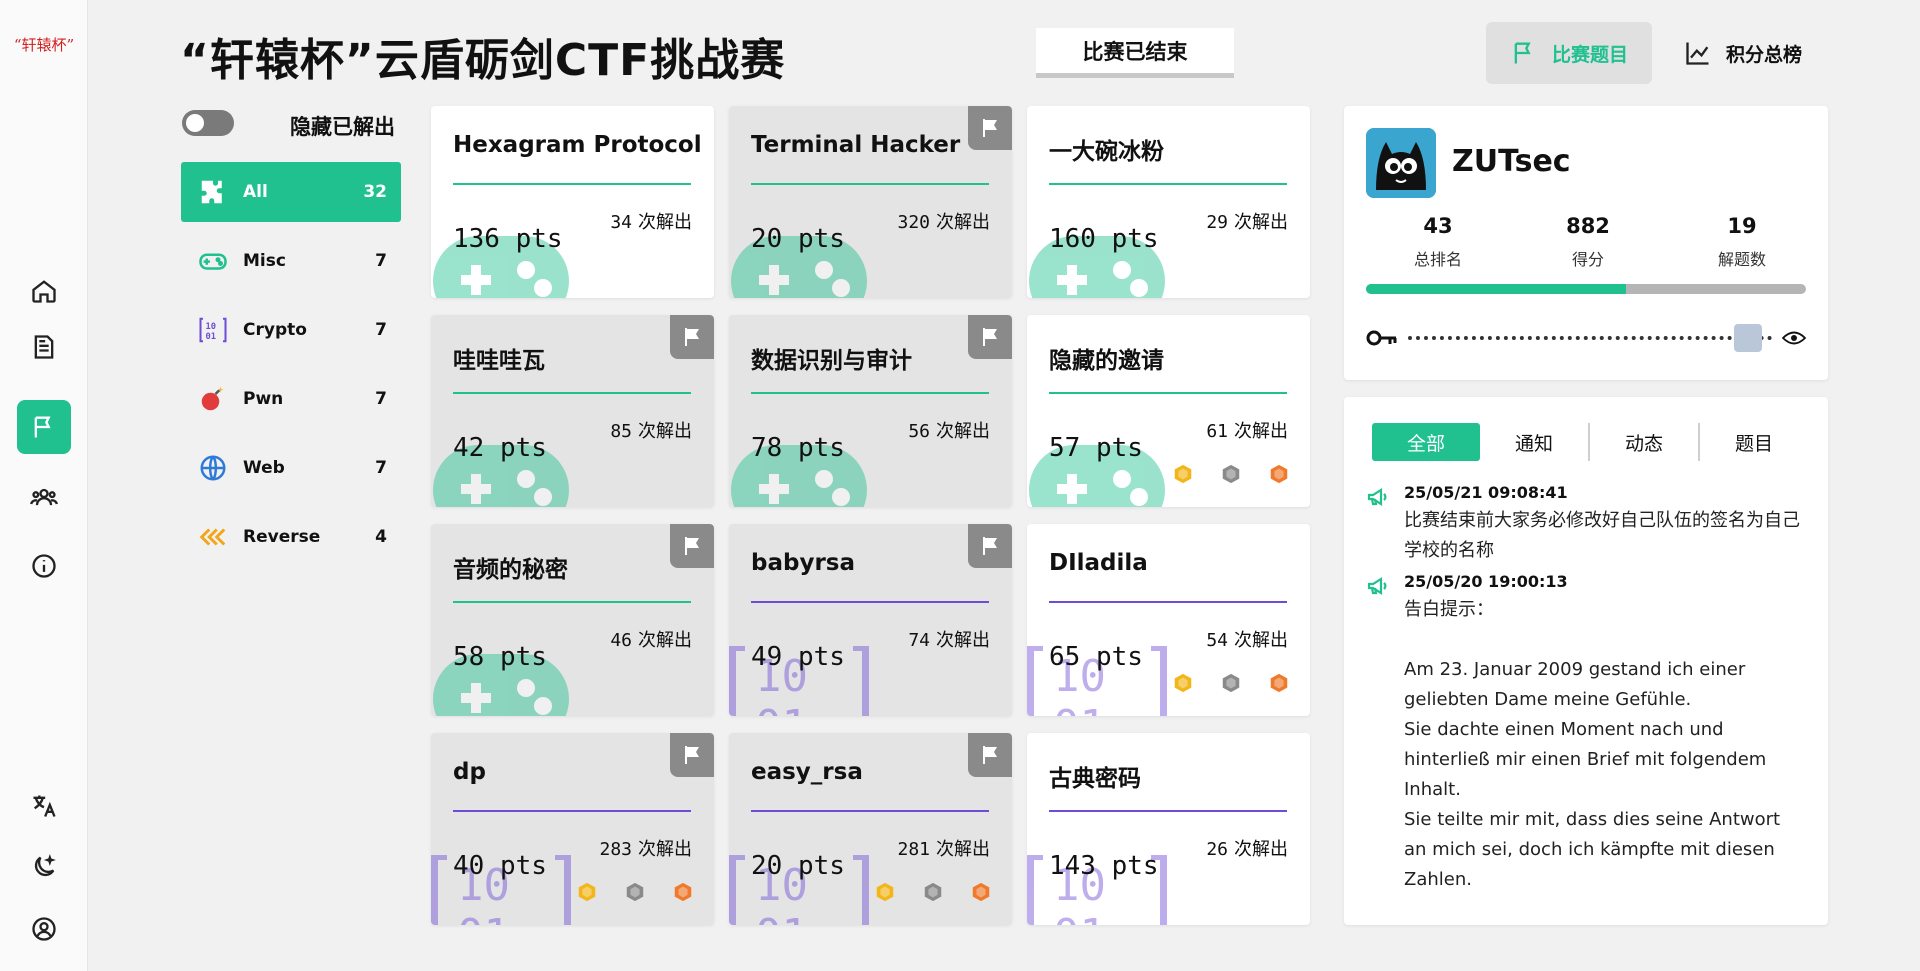 The width and height of the screenshot is (1920, 971). I want to click on challenge-card: 隐藏的邀请 61 次解出 57 pts, so click(1168, 411).